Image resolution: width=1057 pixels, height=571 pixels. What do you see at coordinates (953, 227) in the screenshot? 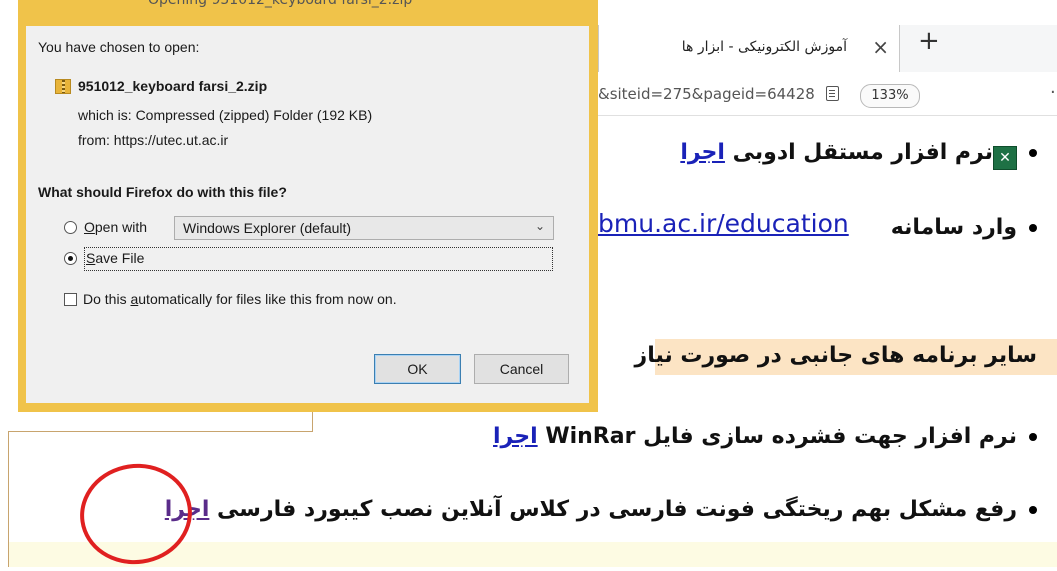
I see `line2-text: وارد سامانه` at bounding box center [953, 227].